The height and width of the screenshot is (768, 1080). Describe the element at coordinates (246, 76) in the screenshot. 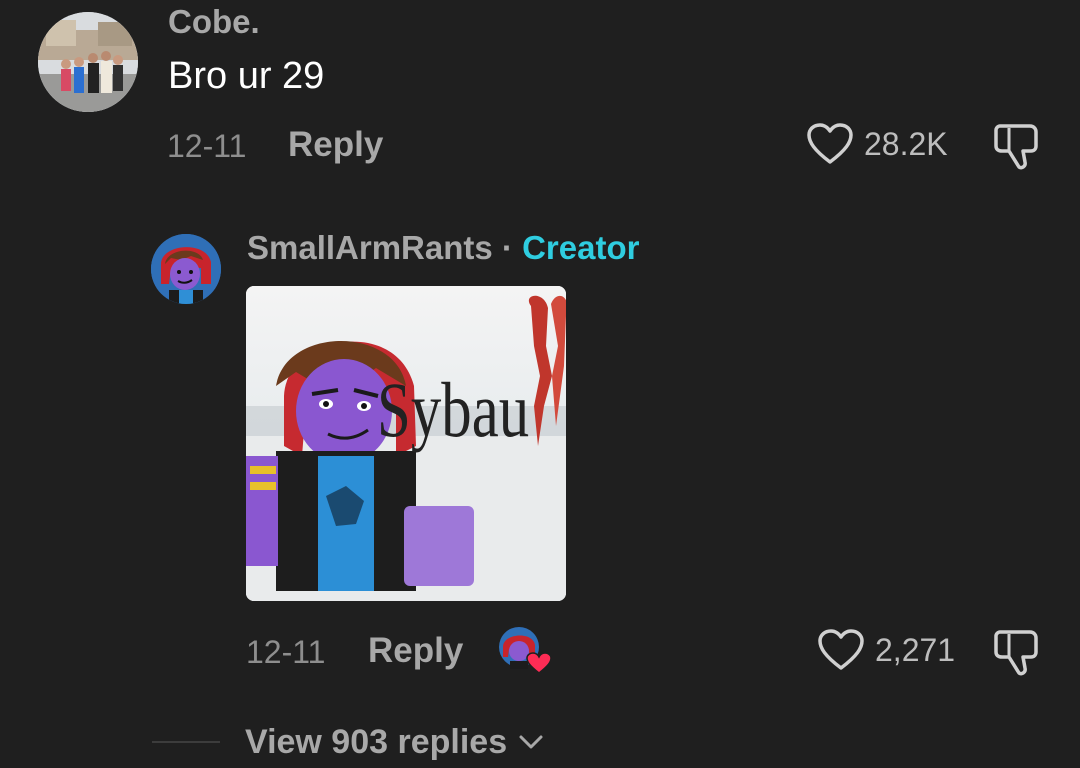

I see `comment-text: Bro ur 29` at that location.